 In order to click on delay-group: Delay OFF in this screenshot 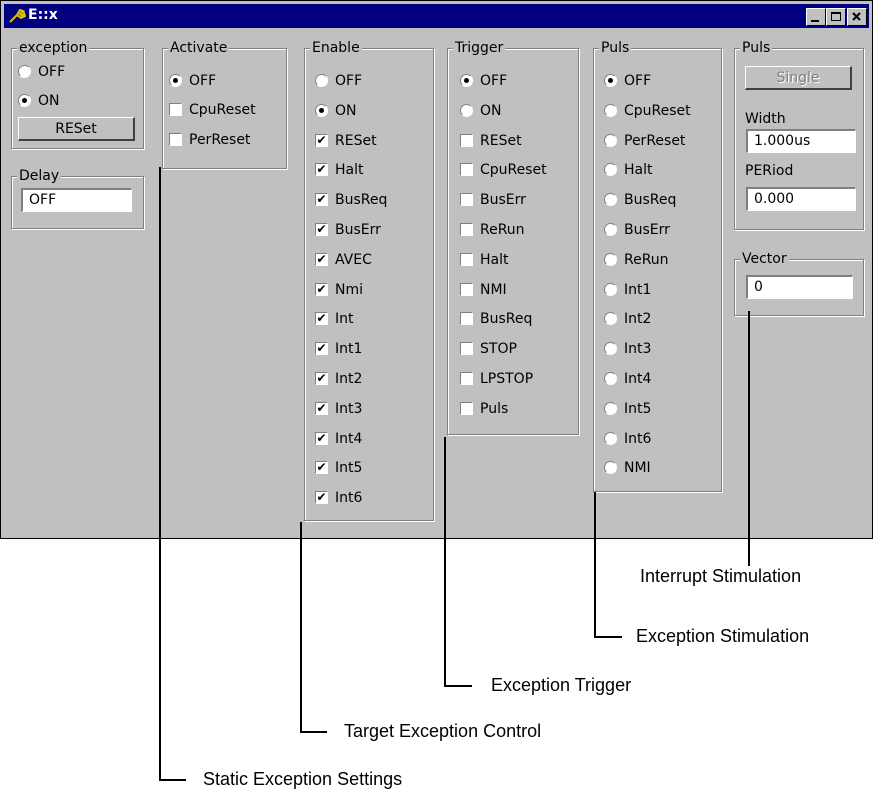, I will do `click(77, 198)`.